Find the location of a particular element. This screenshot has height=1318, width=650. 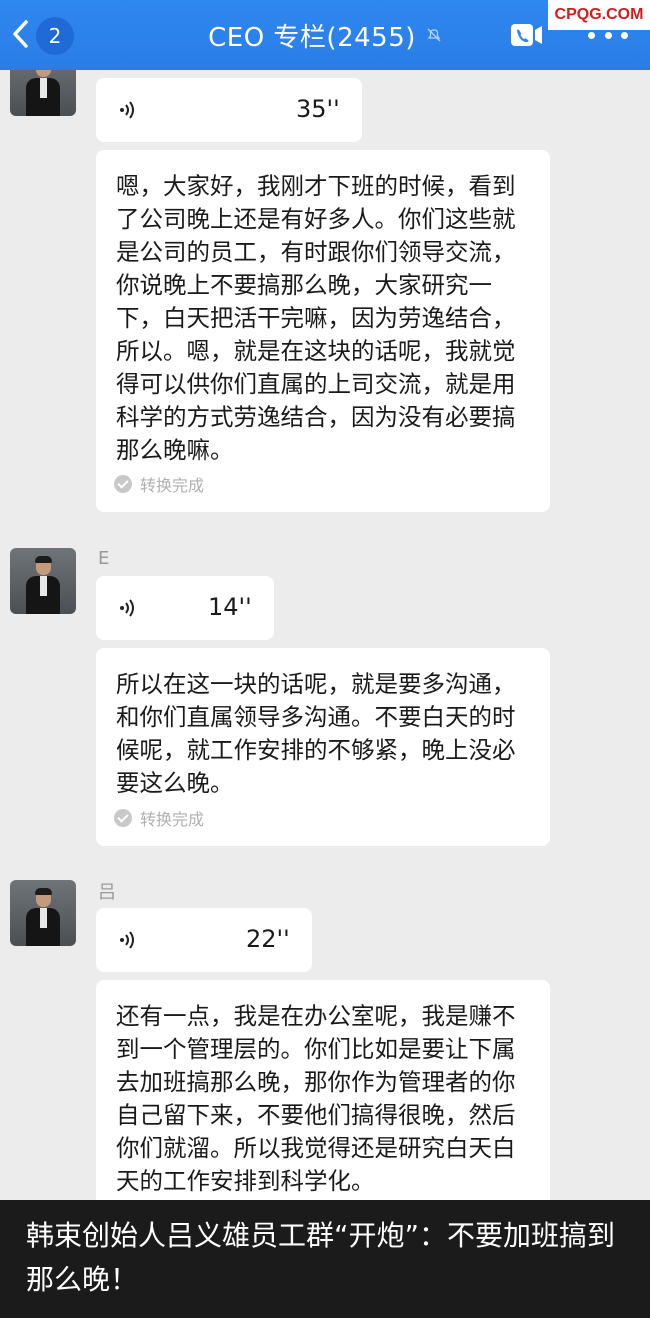

back-button is located at coordinates (20, 34).